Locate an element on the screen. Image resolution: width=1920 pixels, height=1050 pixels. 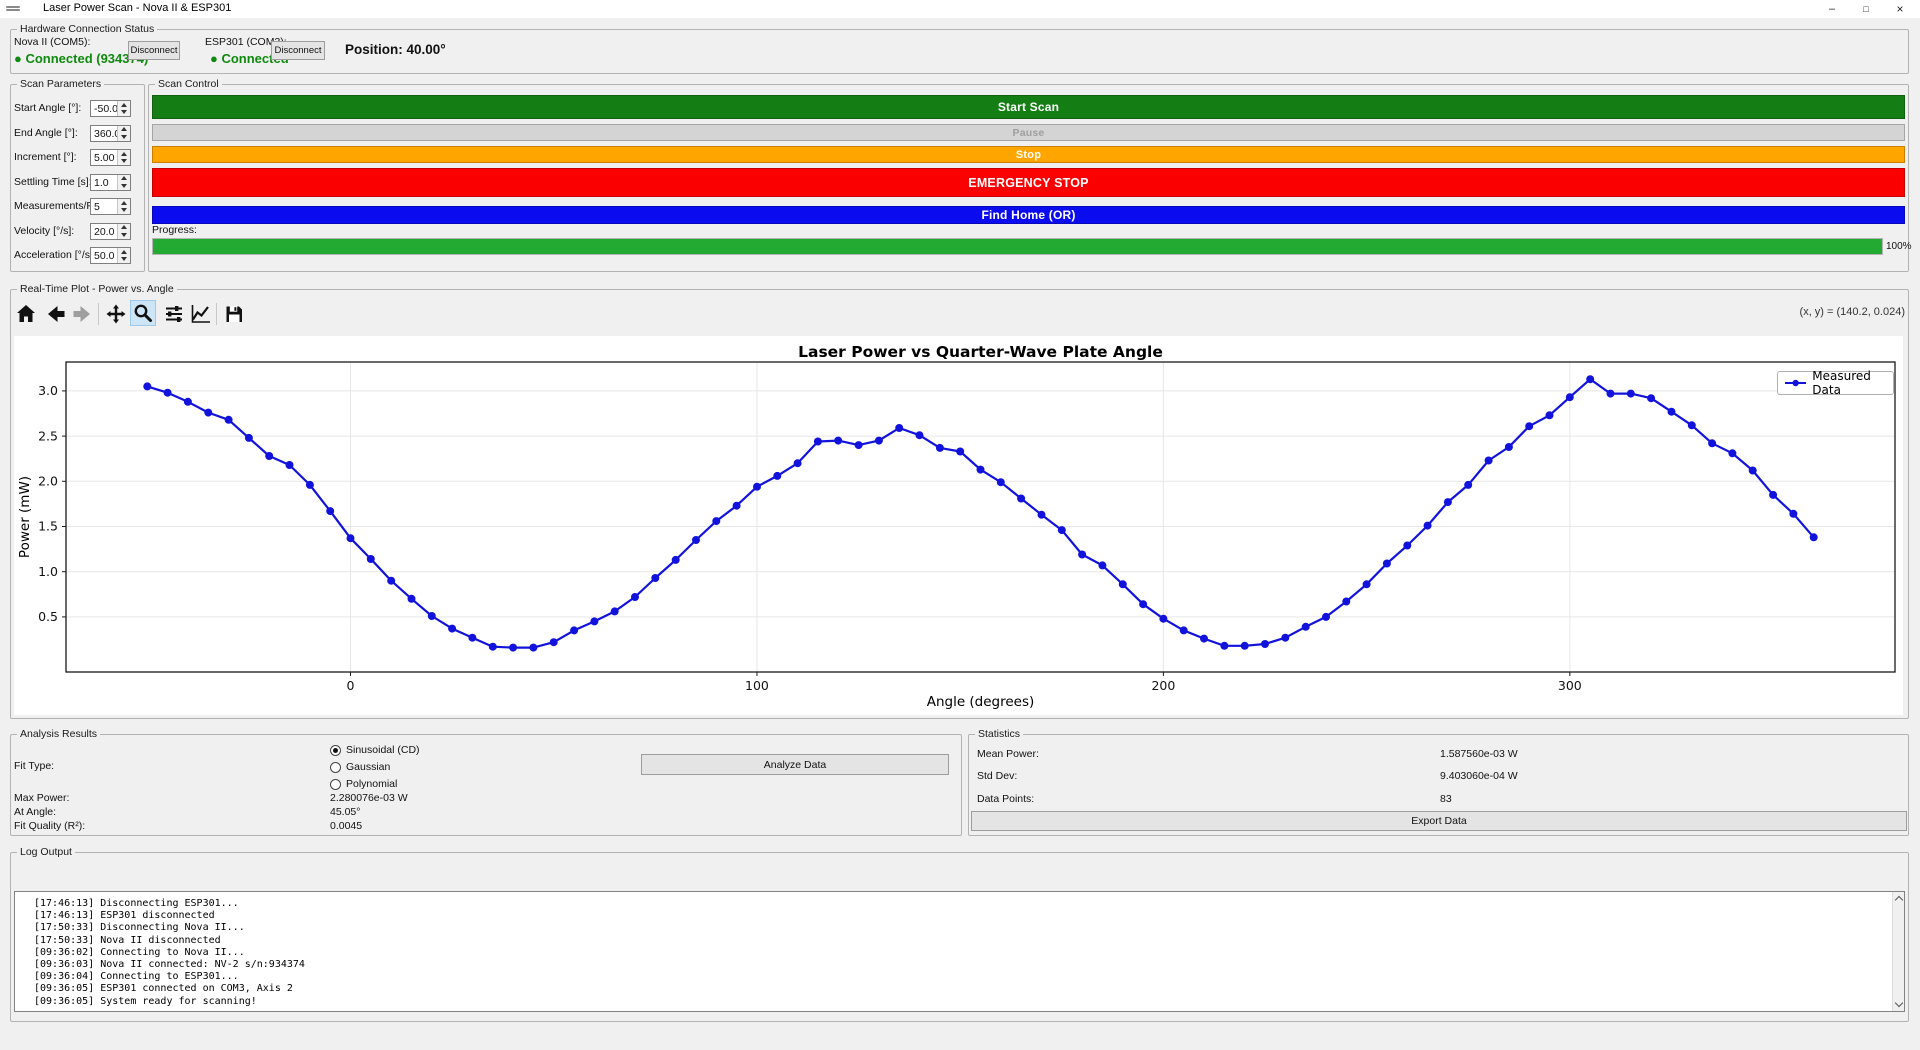
log-line: [09:36:05] System ready for scanning! is located at coordinates (145, 1001).